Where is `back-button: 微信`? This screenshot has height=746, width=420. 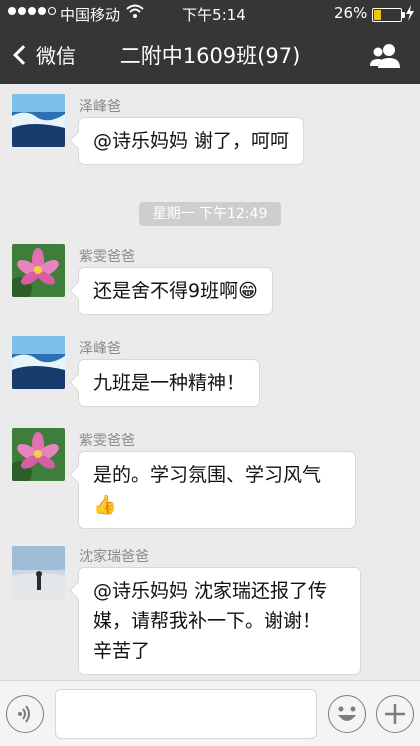
back-button: 微信 is located at coordinates (43, 54).